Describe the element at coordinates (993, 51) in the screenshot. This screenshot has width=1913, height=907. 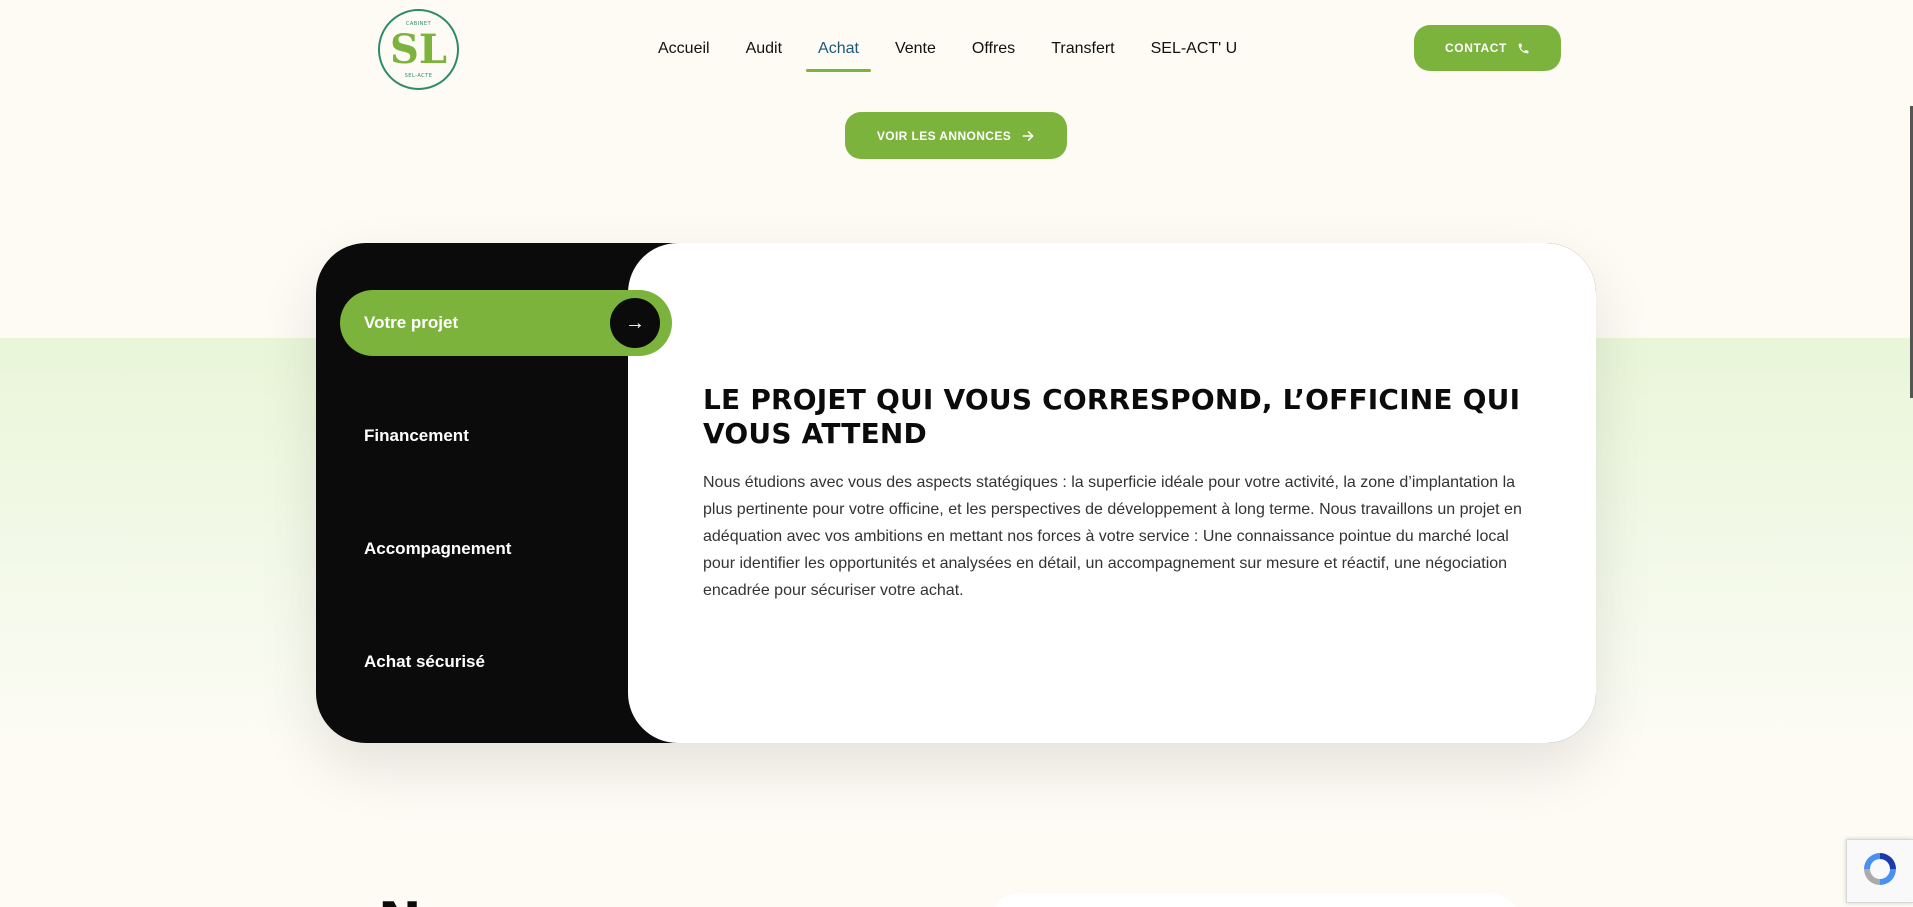
I see `nav-item-offres: Offres` at that location.